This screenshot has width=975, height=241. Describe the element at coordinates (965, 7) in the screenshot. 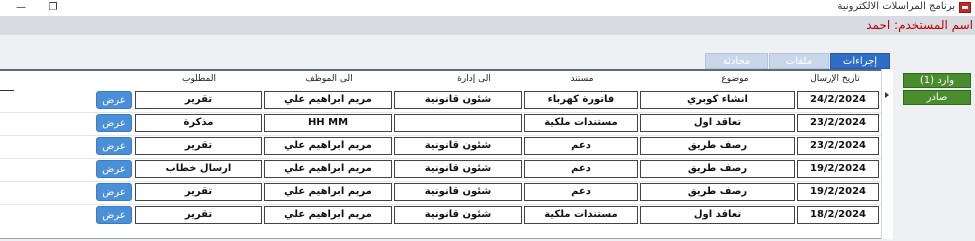

I see `app-icon` at that location.